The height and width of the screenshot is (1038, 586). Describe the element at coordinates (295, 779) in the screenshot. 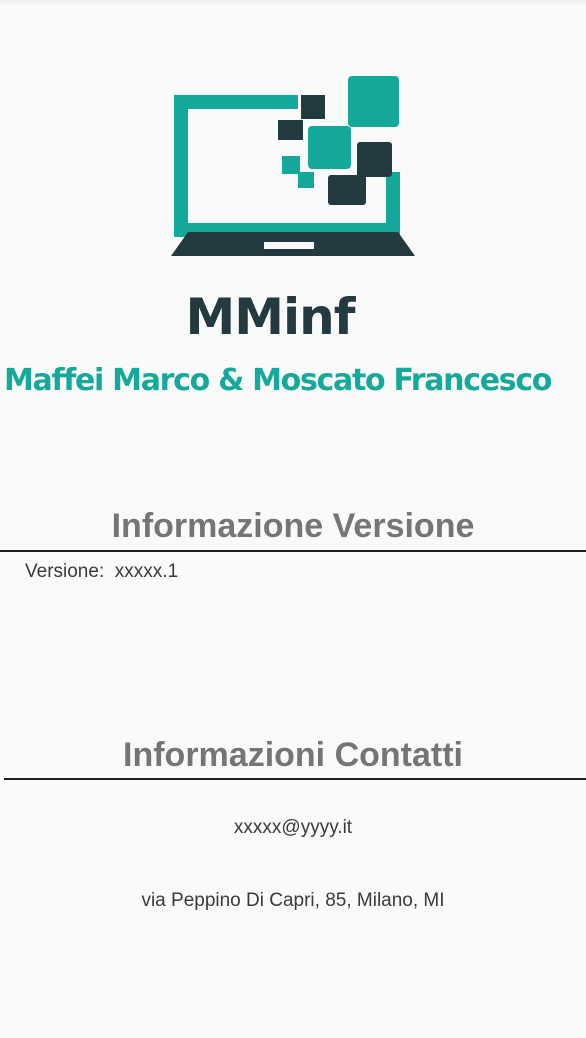

I see `contacts-divider` at that location.